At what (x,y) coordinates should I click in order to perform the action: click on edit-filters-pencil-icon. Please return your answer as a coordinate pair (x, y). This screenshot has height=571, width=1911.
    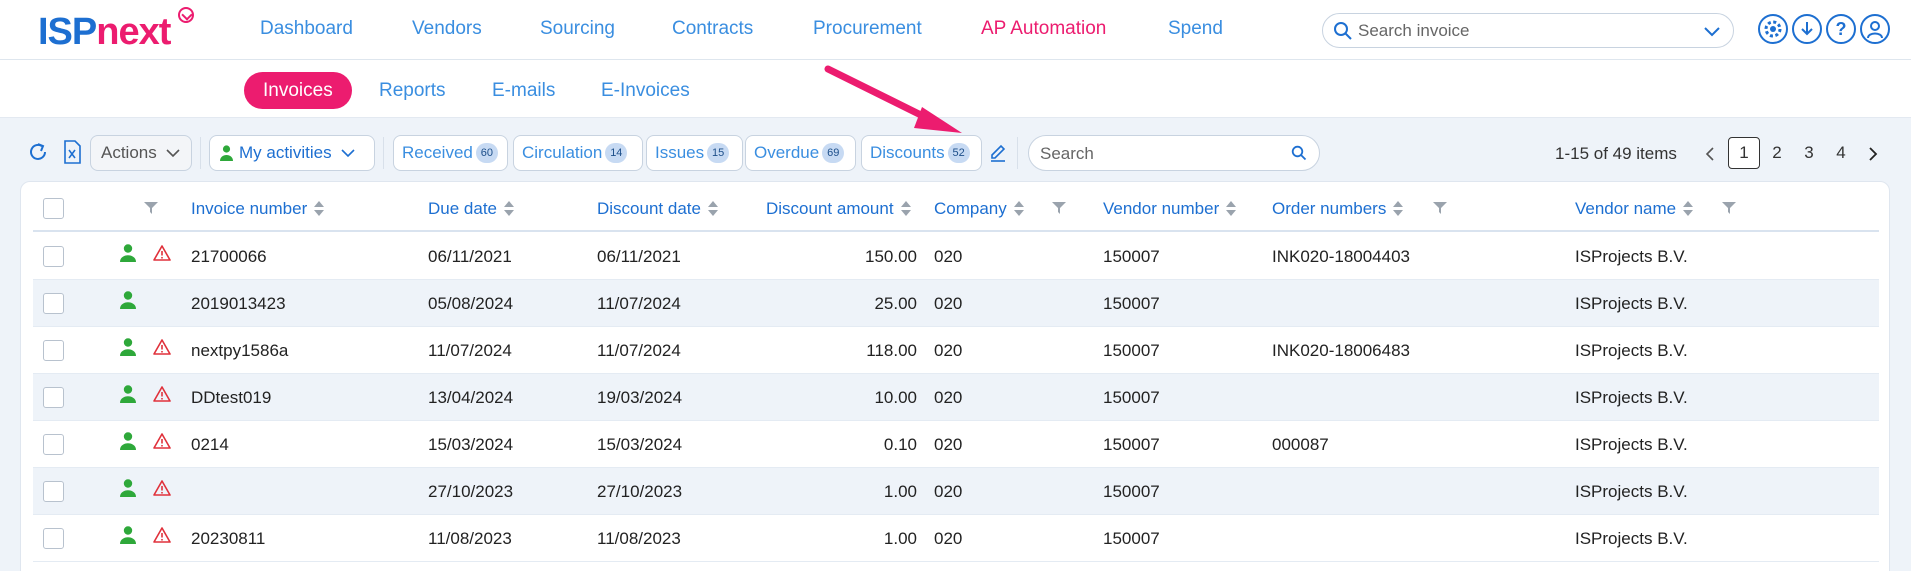
    Looking at the image, I should click on (998, 153).